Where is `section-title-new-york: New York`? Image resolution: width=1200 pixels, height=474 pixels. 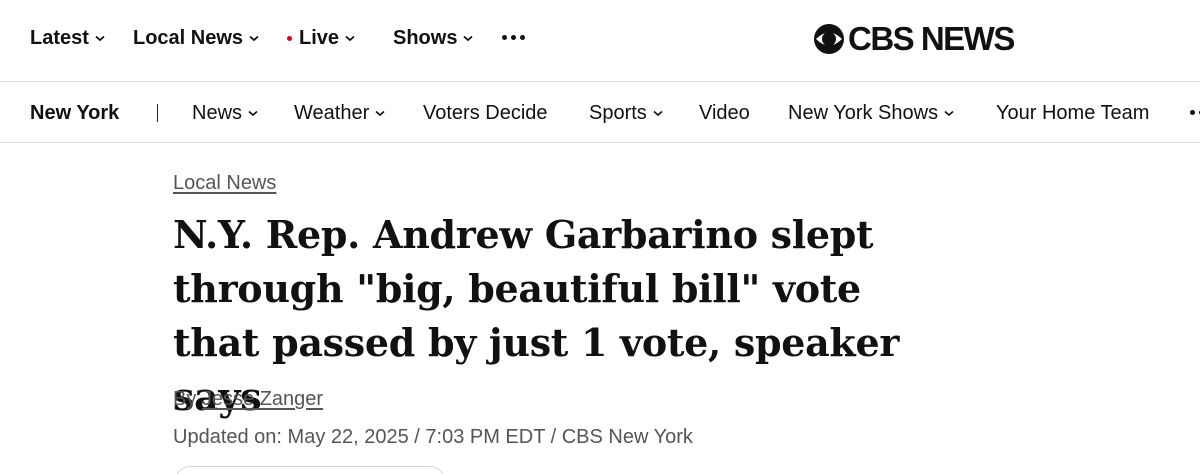
section-title-new-york: New York is located at coordinates (74, 113).